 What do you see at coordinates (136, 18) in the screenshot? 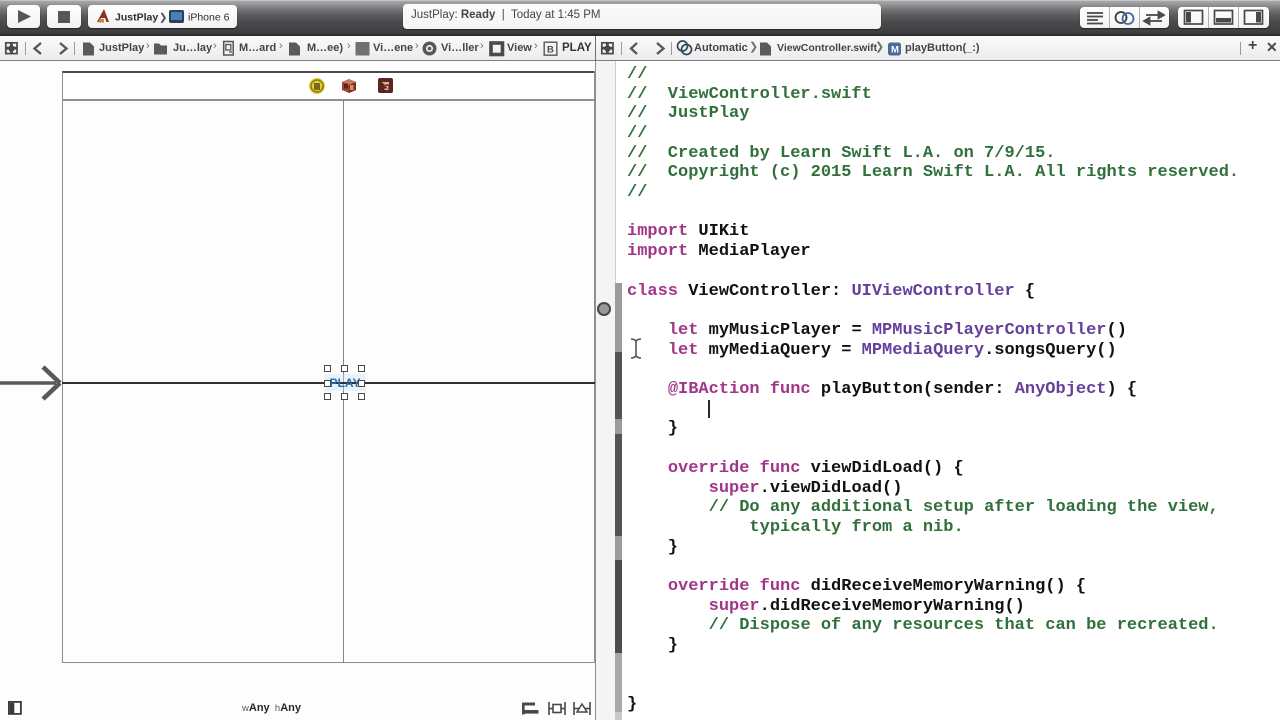
I see `svg-text: JustPlay` at bounding box center [136, 18].